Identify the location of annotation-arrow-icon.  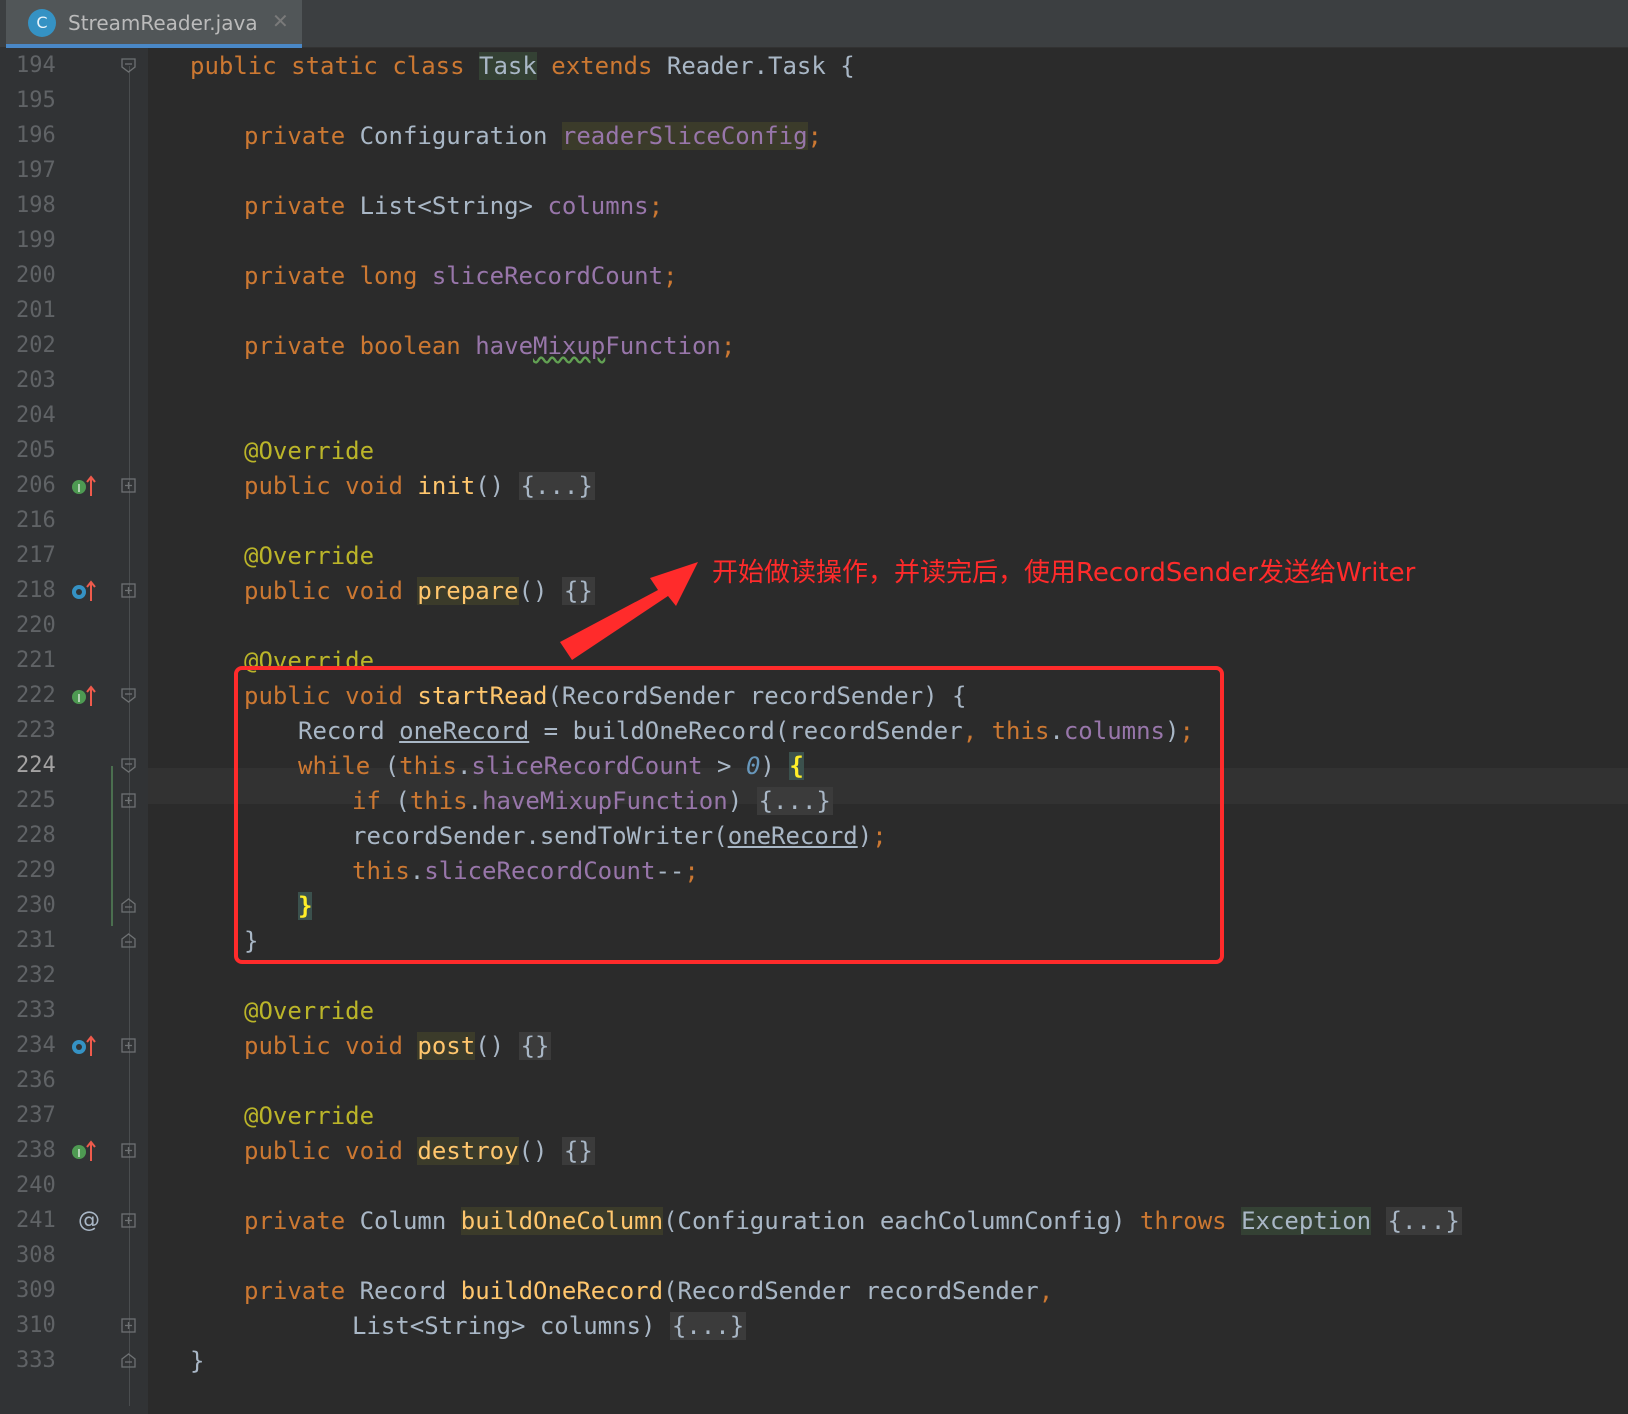
(629, 611).